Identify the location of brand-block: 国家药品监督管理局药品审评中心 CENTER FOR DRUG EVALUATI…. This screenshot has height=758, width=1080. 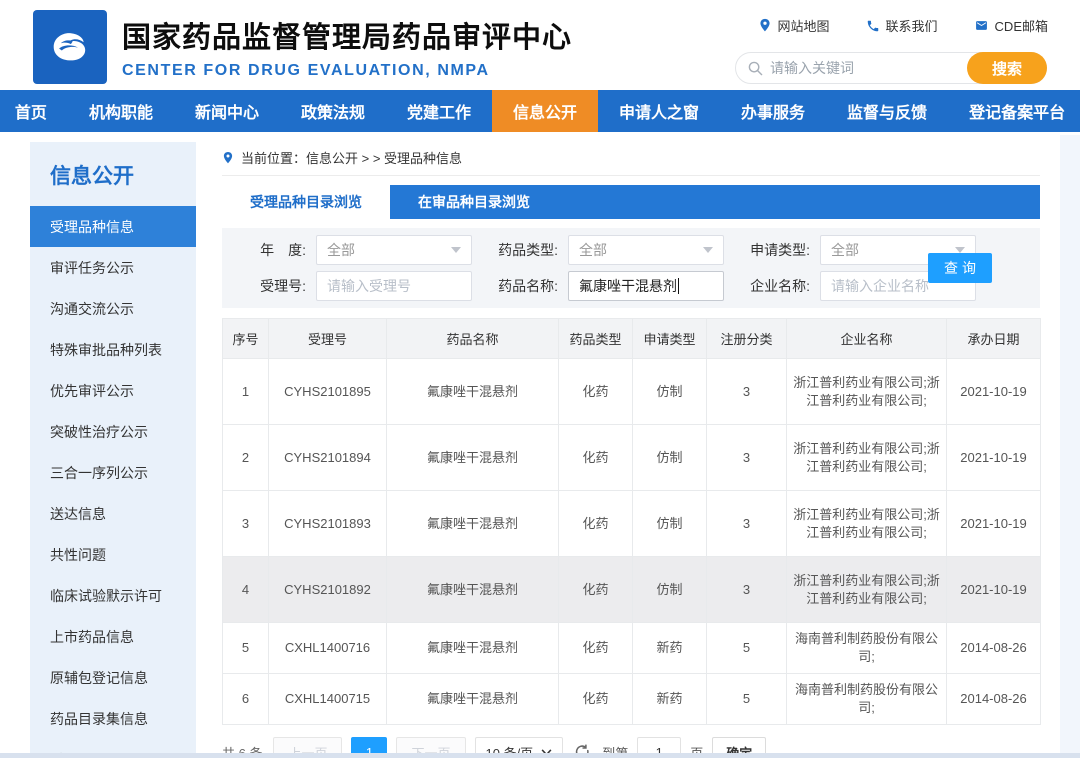
(347, 47).